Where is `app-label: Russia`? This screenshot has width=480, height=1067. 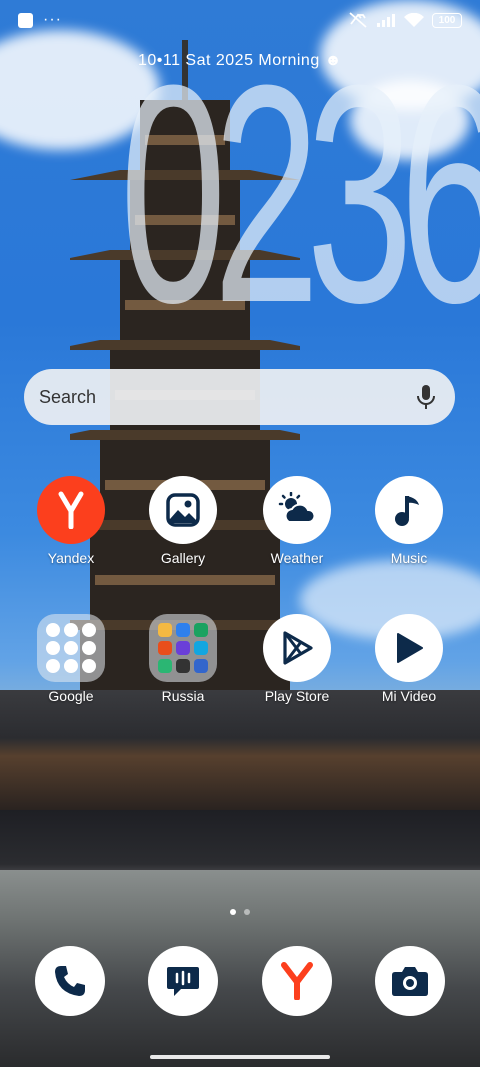
app-label: Russia is located at coordinates (183, 696).